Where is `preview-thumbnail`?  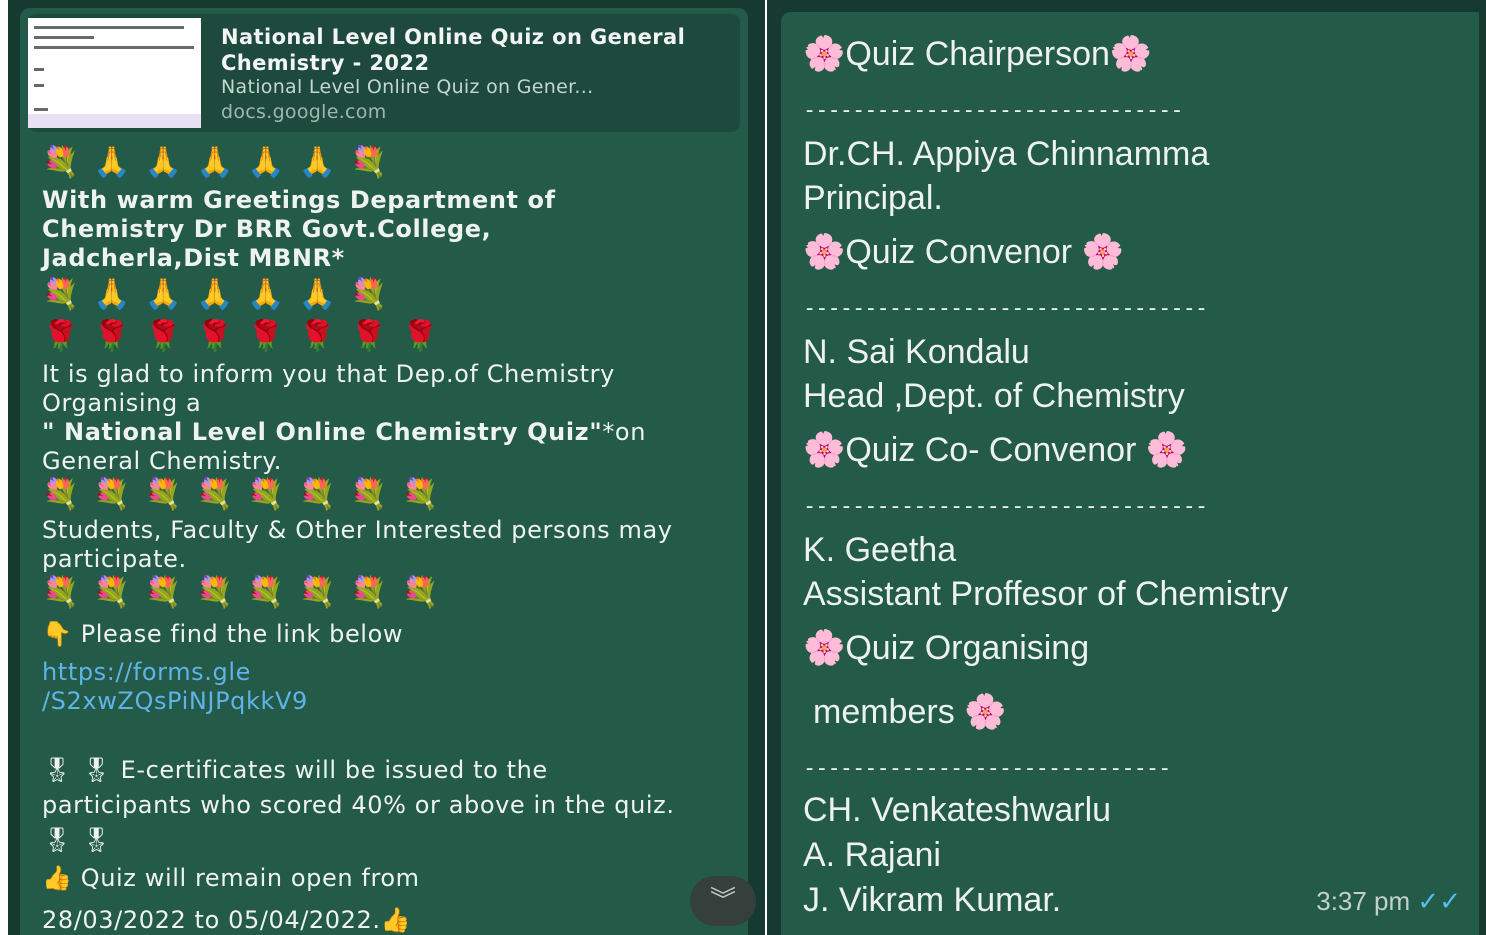 preview-thumbnail is located at coordinates (114, 73).